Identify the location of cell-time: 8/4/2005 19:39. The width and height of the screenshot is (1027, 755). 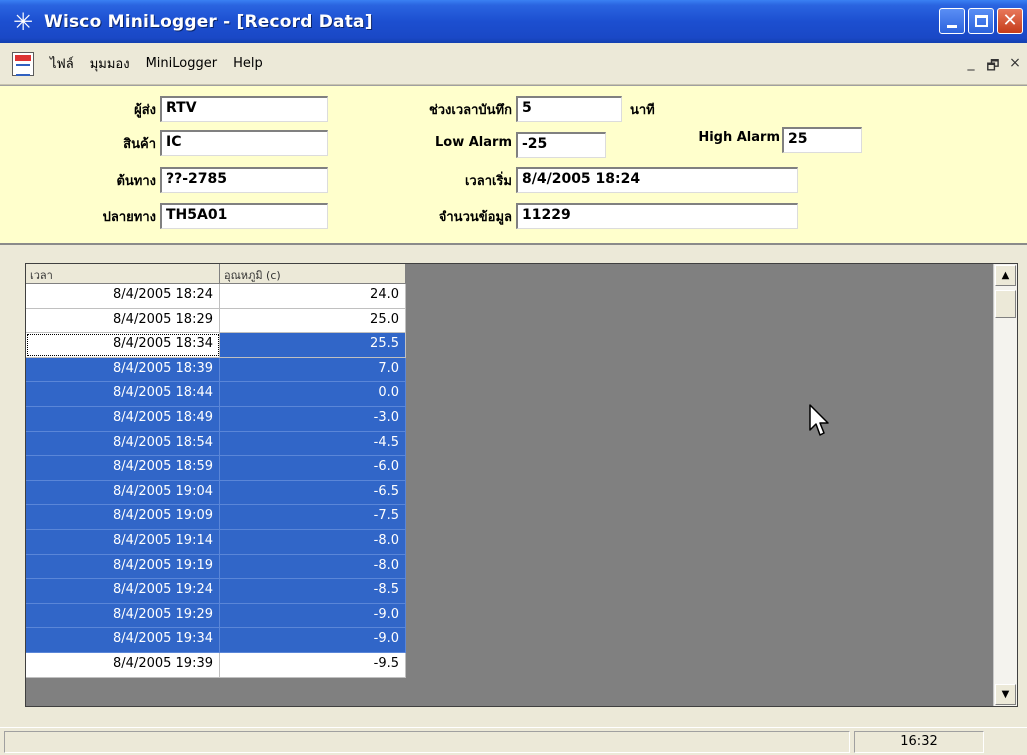
(123, 664).